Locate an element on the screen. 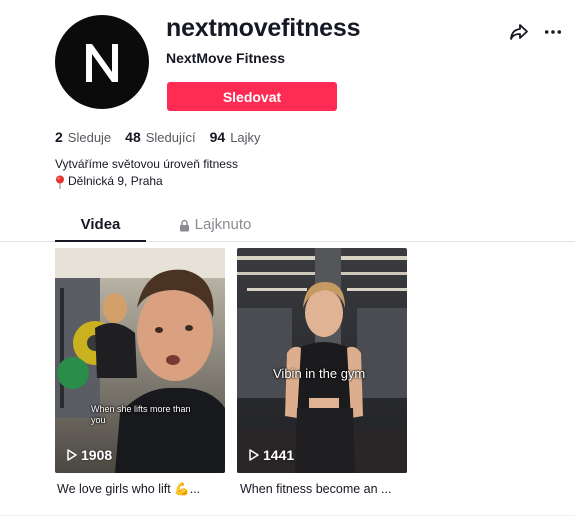 Image resolution: width=575 pixels, height=517 pixels. bio-location: Dělnická 9, Praha is located at coordinates (146, 181).